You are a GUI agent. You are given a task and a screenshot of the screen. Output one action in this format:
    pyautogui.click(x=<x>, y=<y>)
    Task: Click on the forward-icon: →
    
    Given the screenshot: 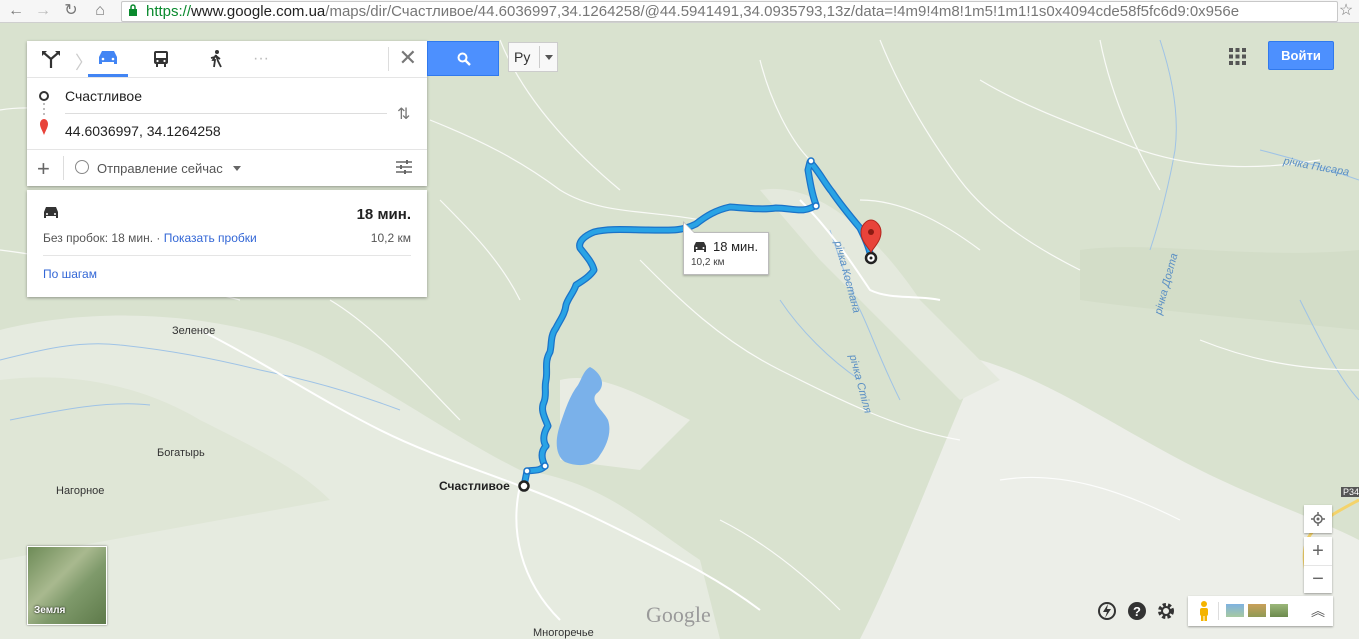 What is the action you would take?
    pyautogui.click(x=43, y=11)
    